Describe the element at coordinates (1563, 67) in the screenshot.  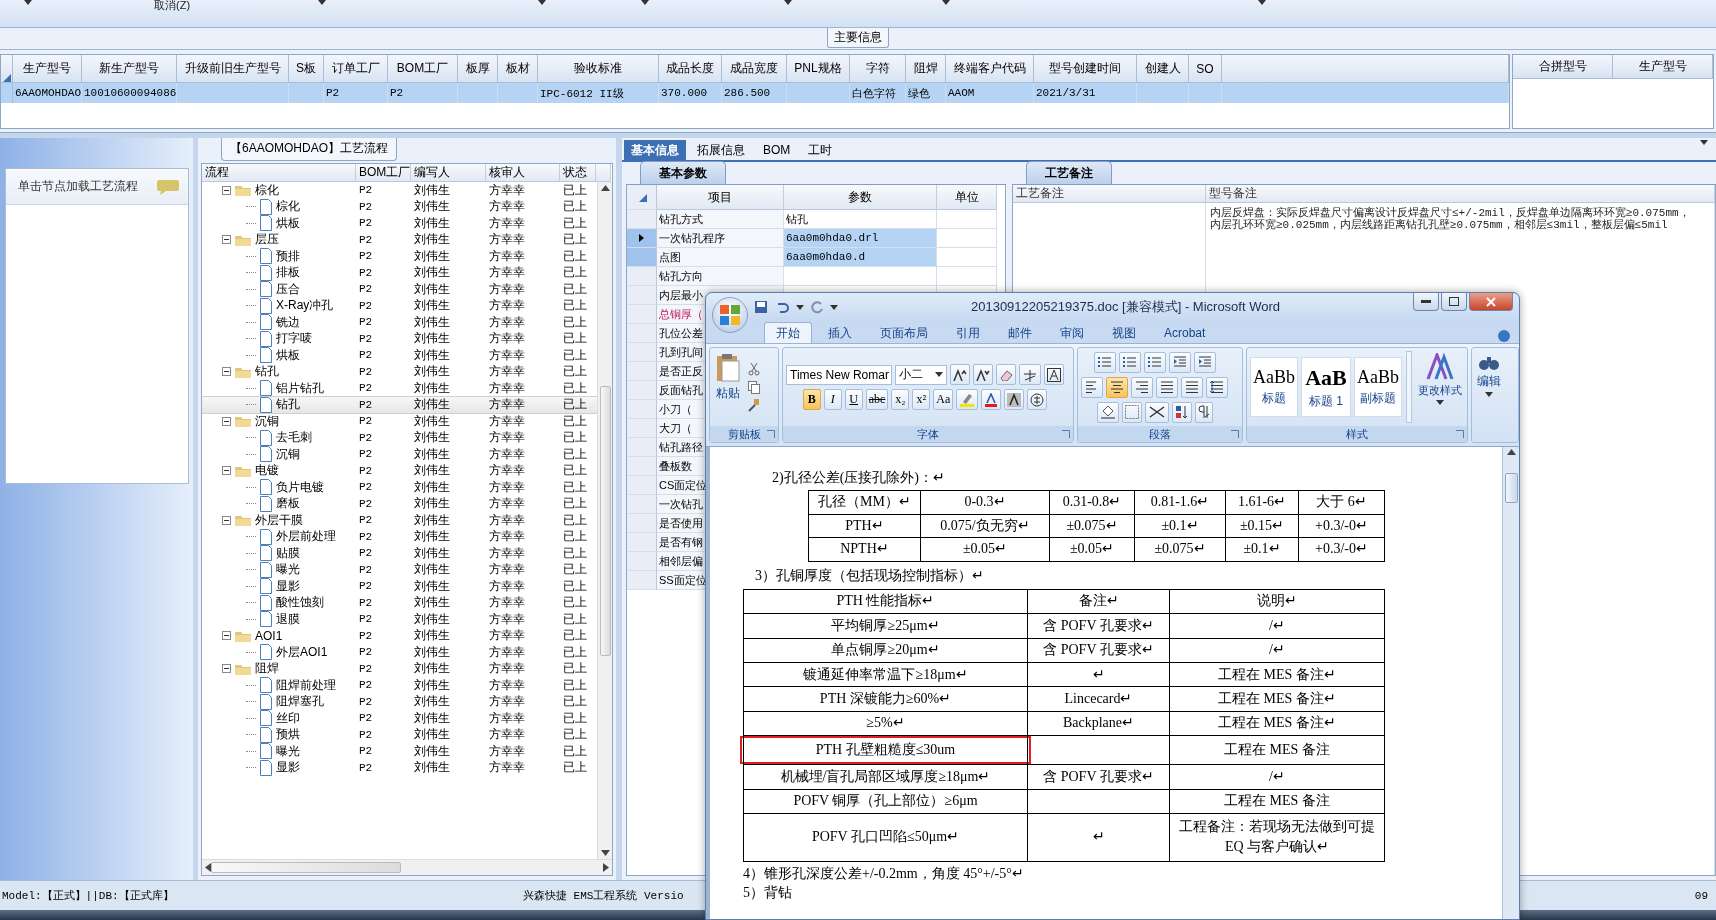
I see `column-header: 合拼型号` at that location.